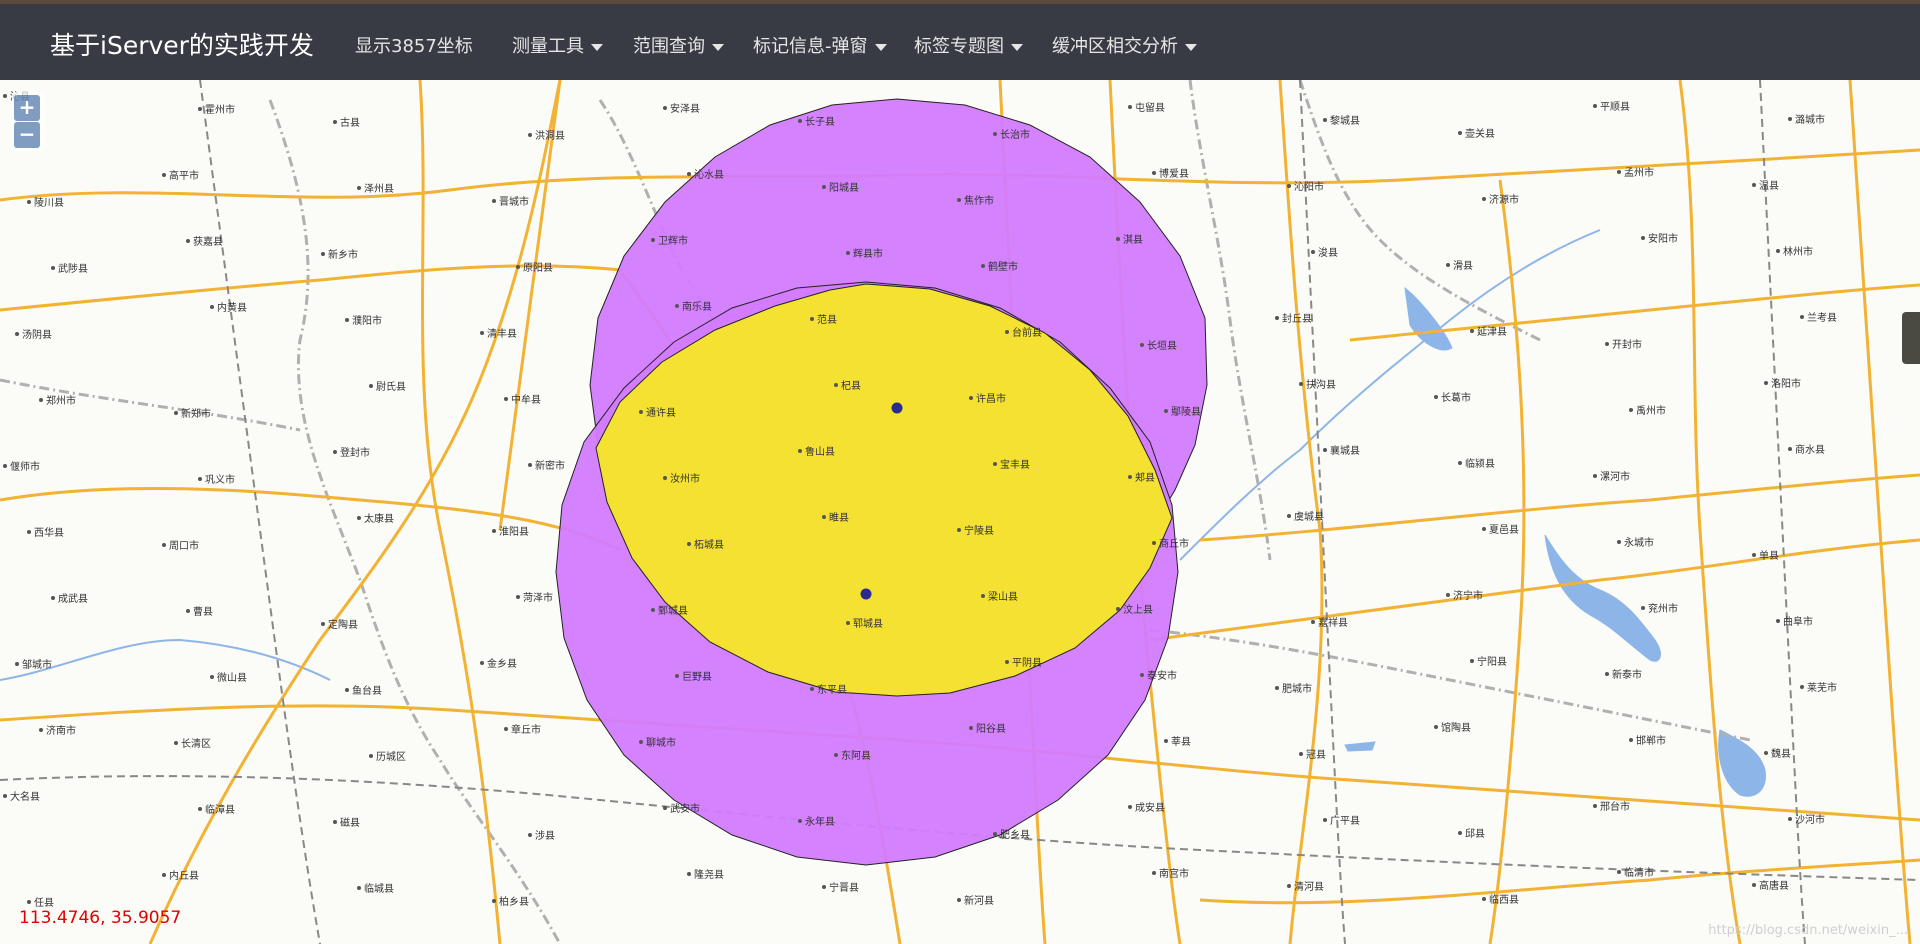 The width and height of the screenshot is (1920, 944). I want to click on place-label: 陵川县, so click(49, 203).